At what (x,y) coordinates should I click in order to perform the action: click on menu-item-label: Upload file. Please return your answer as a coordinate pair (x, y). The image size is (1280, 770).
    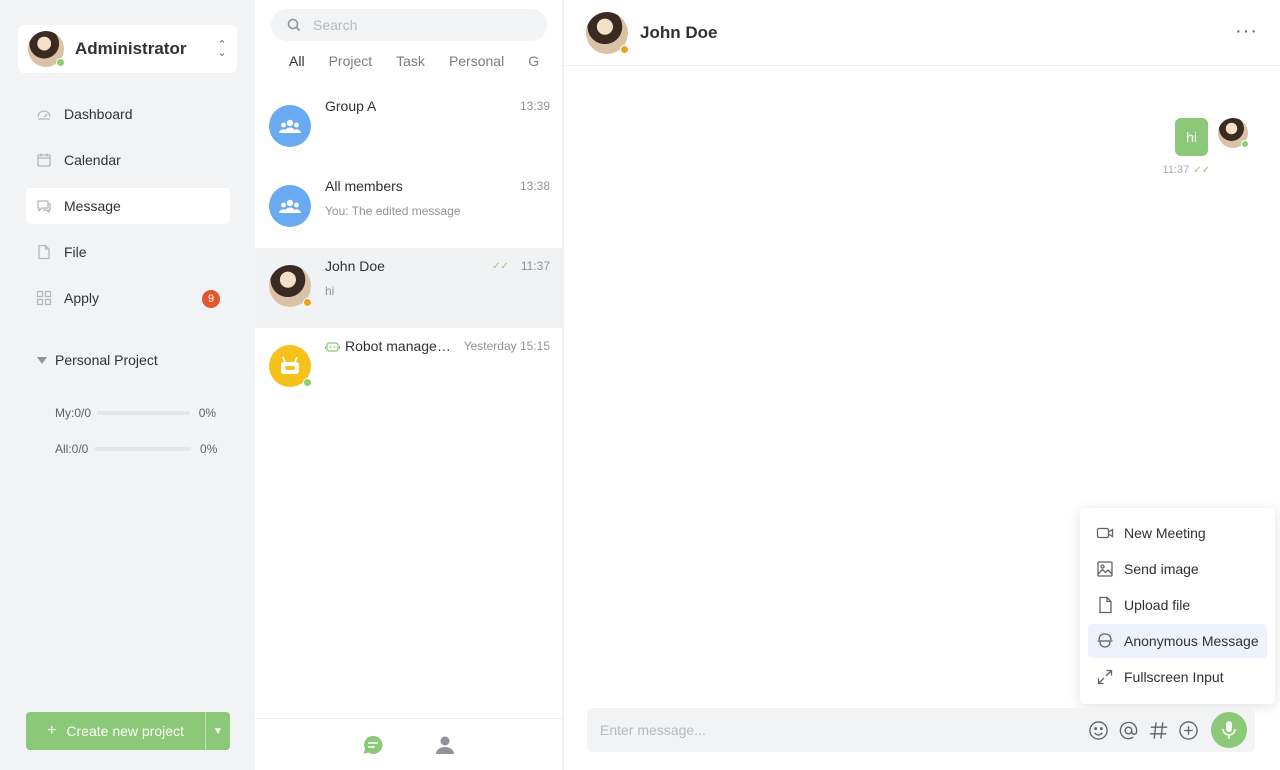
    Looking at the image, I should click on (1157, 605).